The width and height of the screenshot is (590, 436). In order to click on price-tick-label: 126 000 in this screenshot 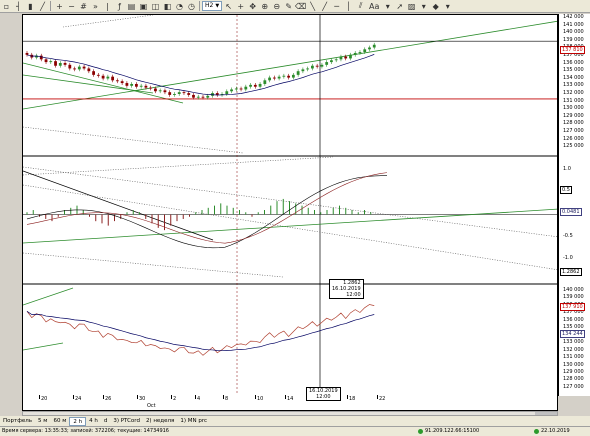, I will do `click(573, 138)`.